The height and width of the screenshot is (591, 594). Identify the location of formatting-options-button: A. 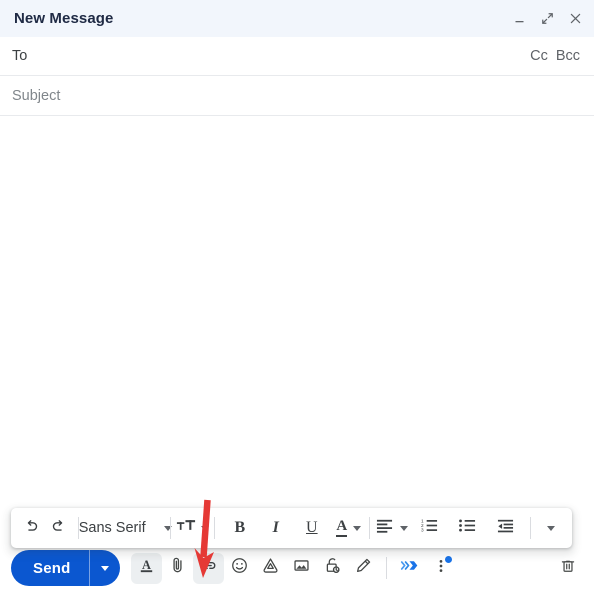
(147, 568).